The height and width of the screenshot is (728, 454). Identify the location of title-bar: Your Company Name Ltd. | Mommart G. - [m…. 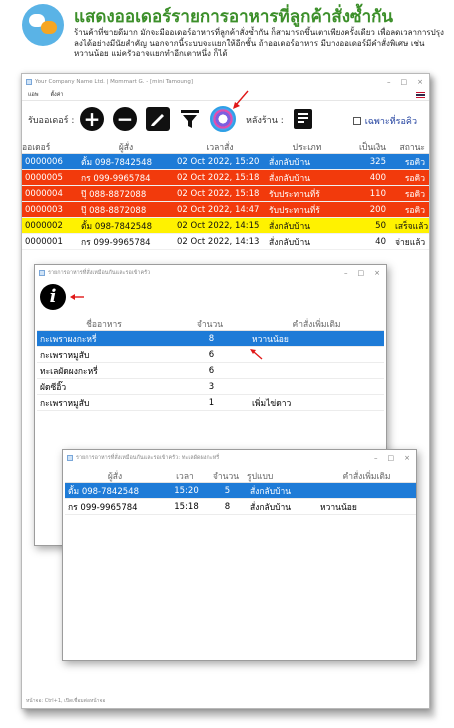
(225, 81).